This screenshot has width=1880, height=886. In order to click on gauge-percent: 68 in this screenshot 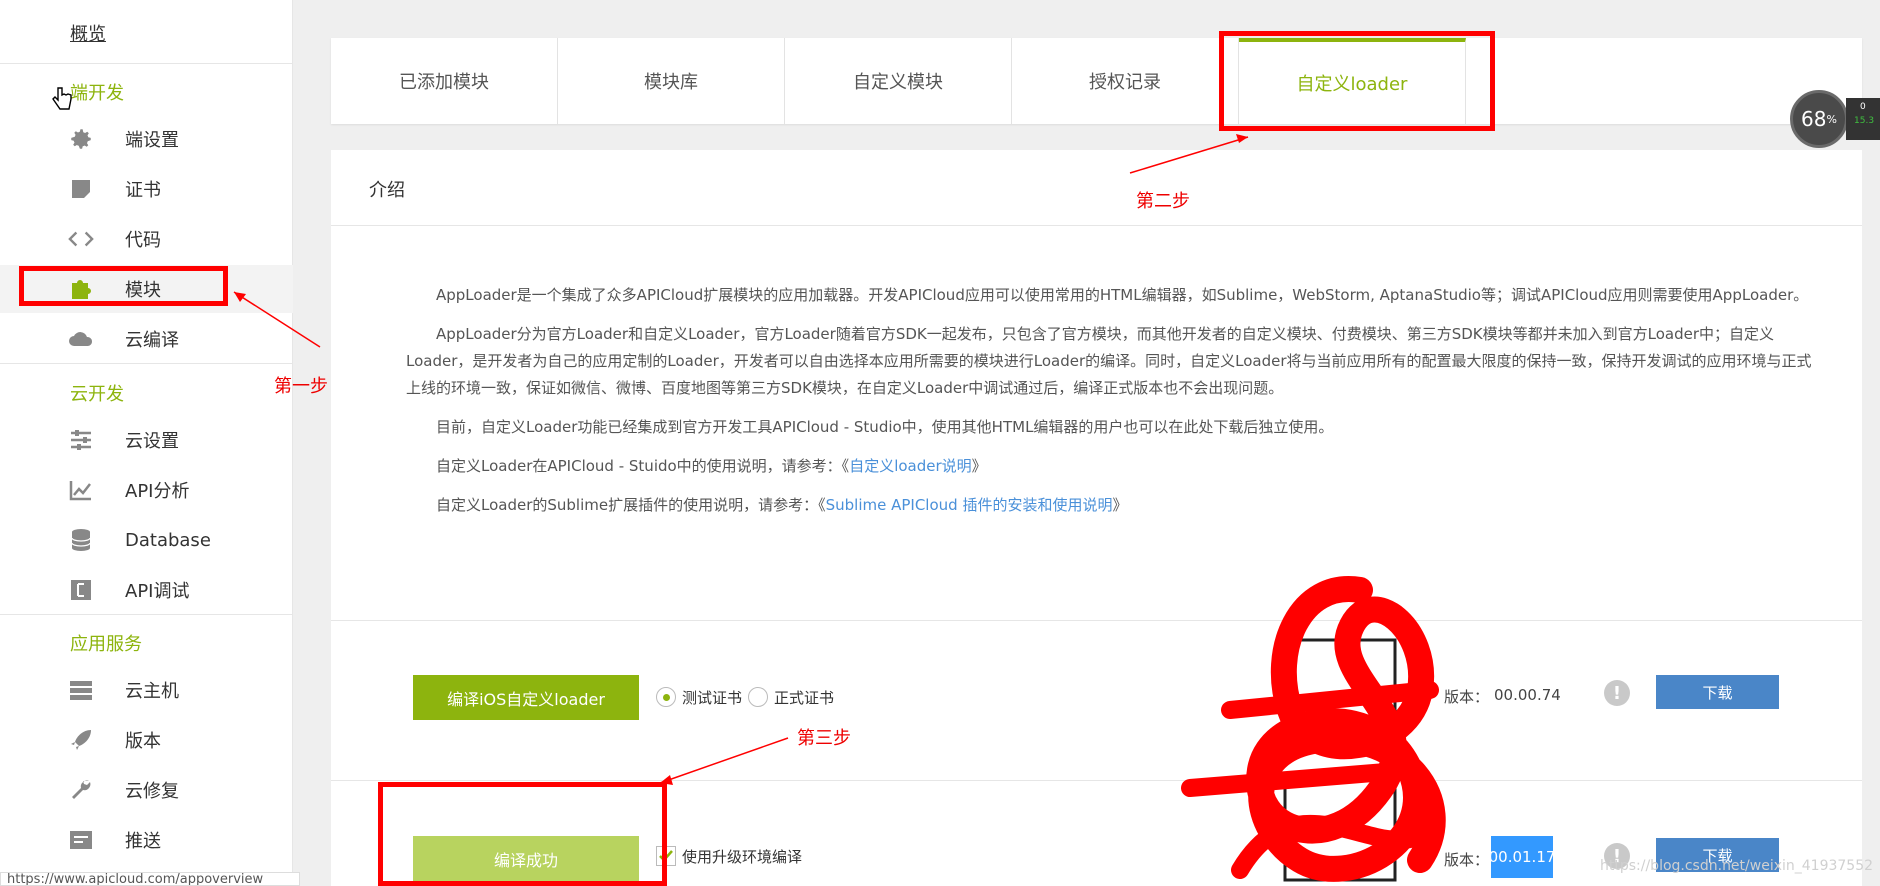, I will do `click(1814, 119)`.